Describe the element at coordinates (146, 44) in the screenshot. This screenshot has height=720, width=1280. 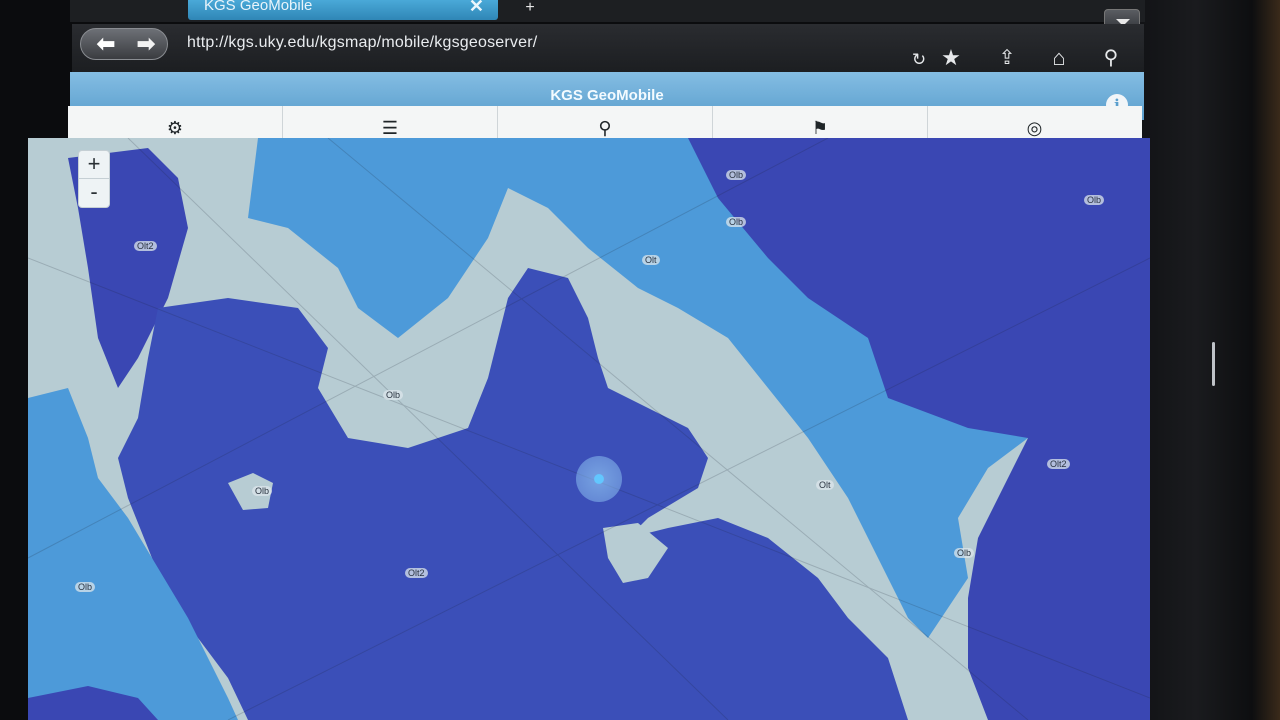
I see `forward-icon: ➡` at that location.